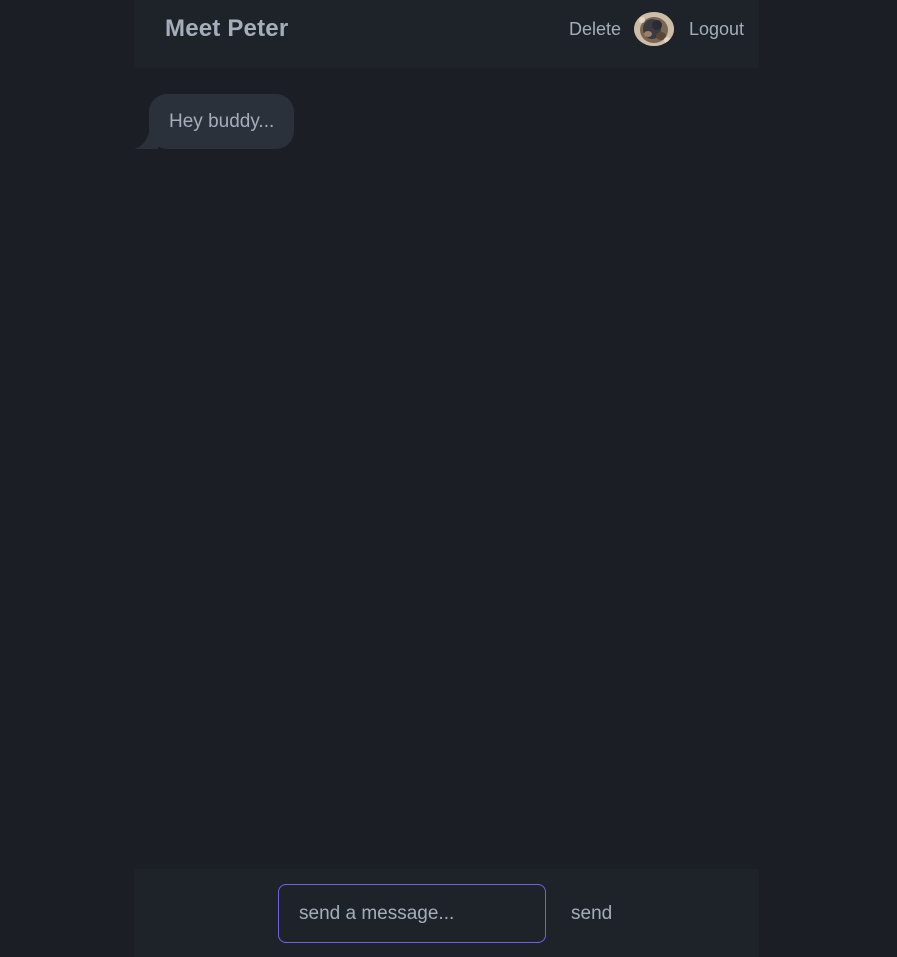 The width and height of the screenshot is (897, 957). I want to click on avatar-image, so click(654, 29).